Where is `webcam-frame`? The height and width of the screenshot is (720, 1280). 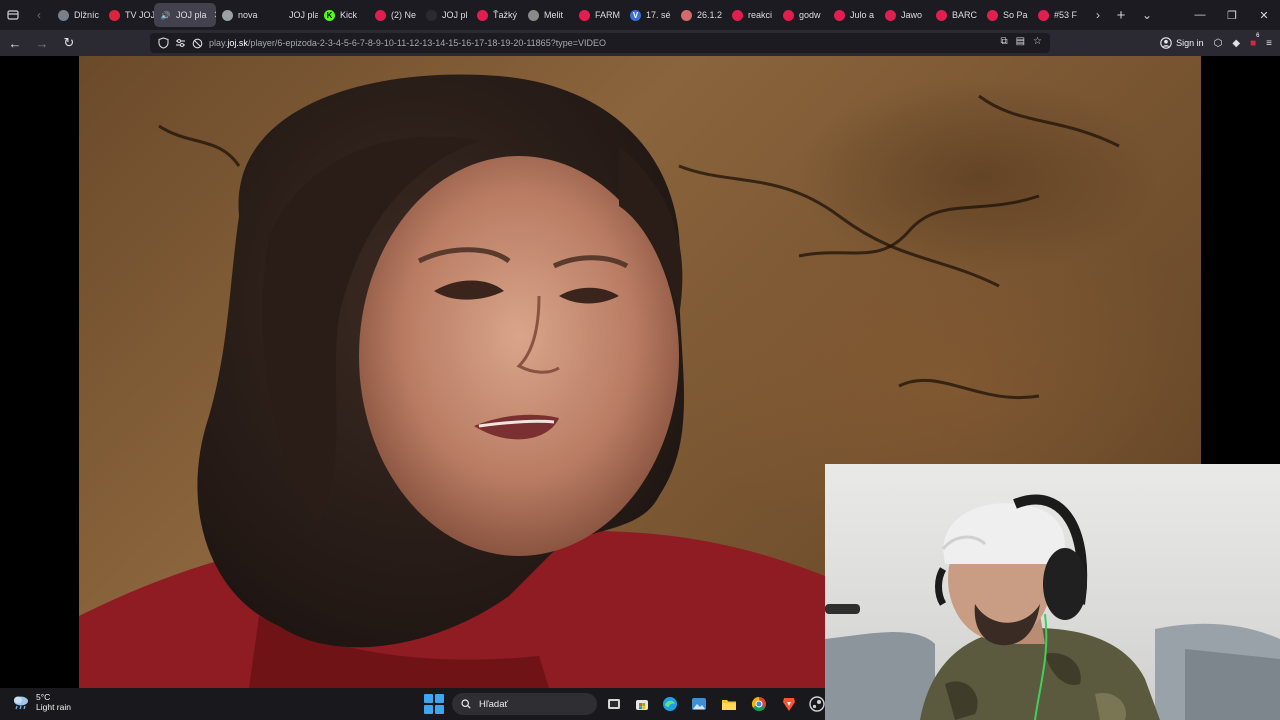 webcam-frame is located at coordinates (1052, 607).